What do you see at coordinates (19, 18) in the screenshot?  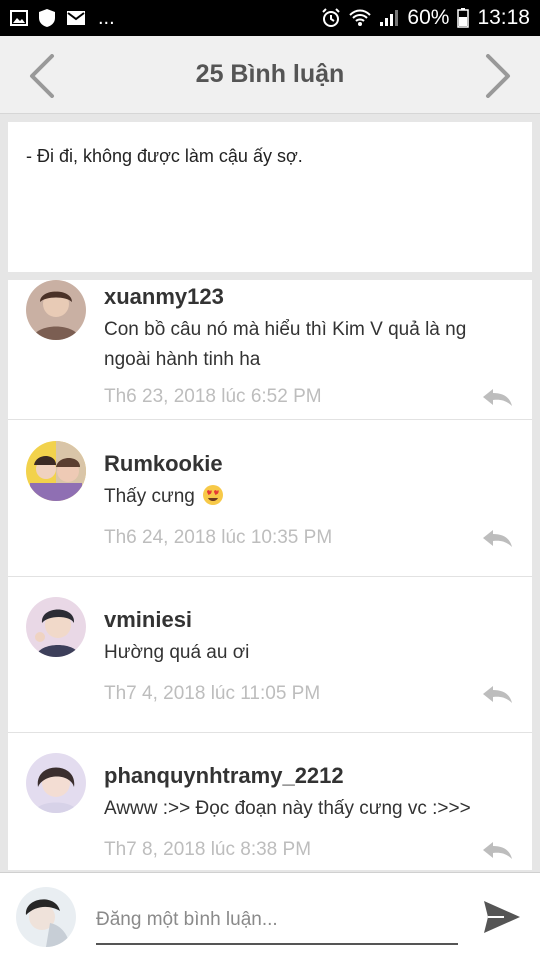 I see `image-notification-icon` at bounding box center [19, 18].